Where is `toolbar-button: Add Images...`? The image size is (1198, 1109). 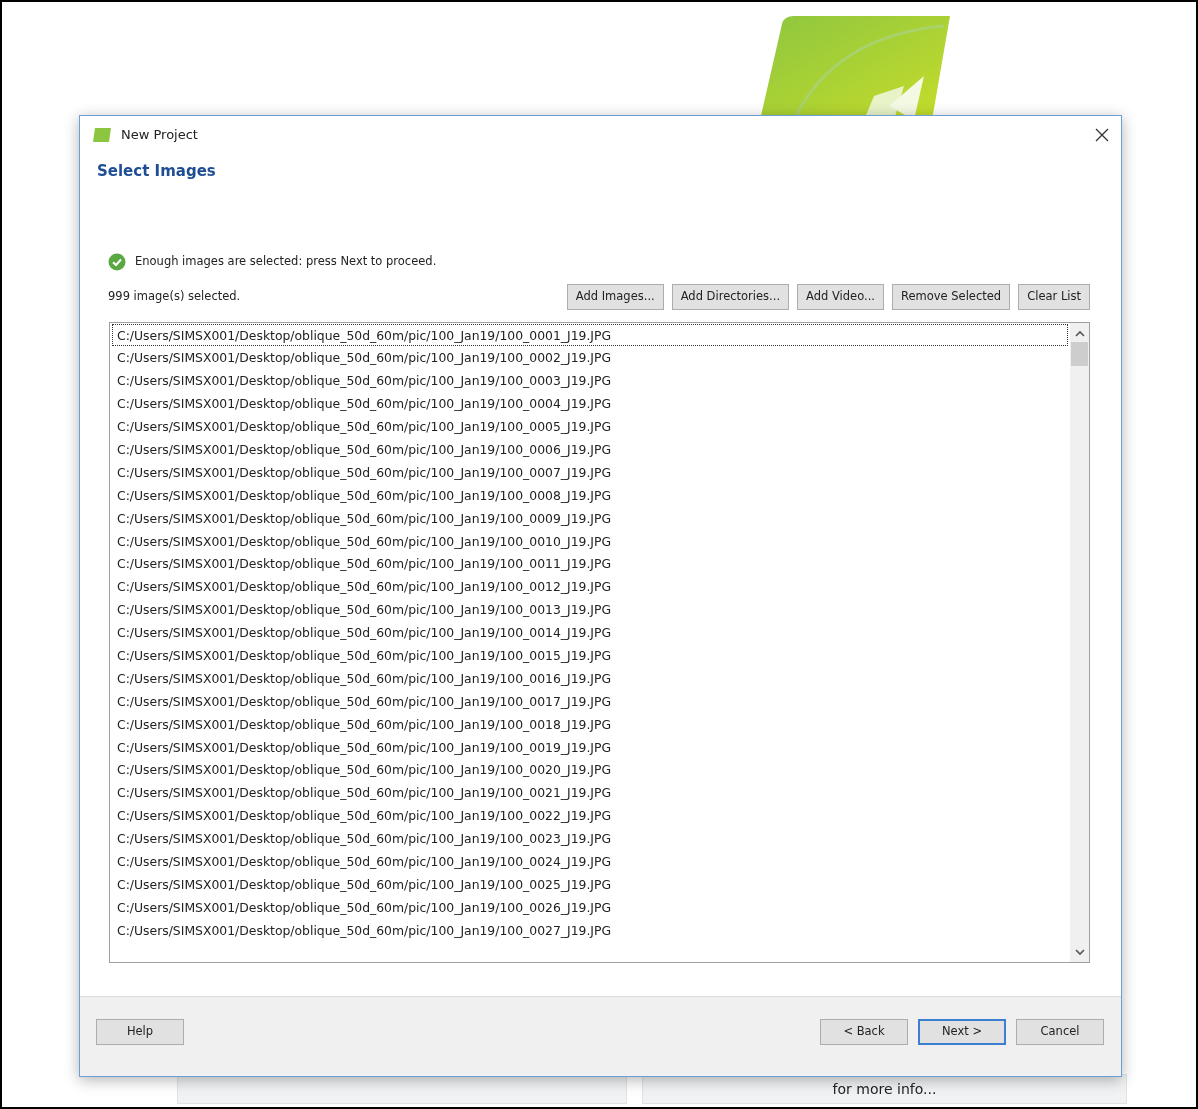
toolbar-button: Add Images... is located at coordinates (615, 296).